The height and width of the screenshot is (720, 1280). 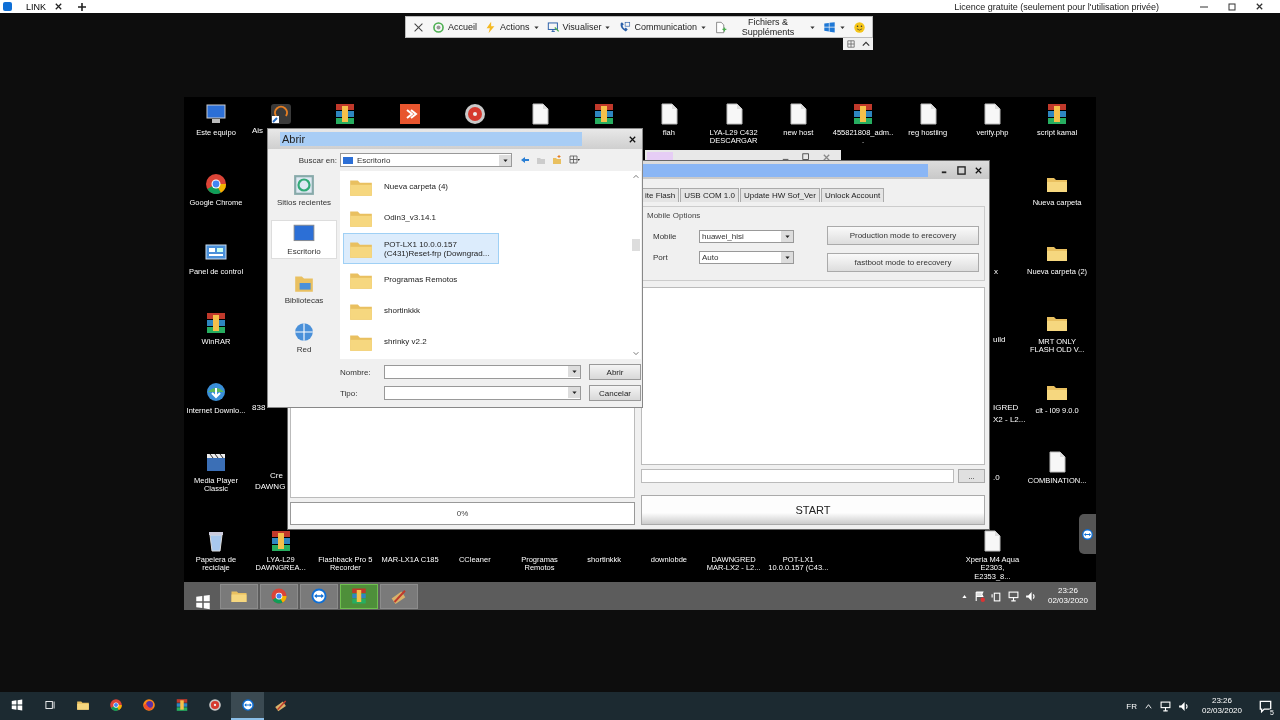 What do you see at coordinates (709, 195) in the screenshot?
I see `tab: USB COM 1.0` at bounding box center [709, 195].